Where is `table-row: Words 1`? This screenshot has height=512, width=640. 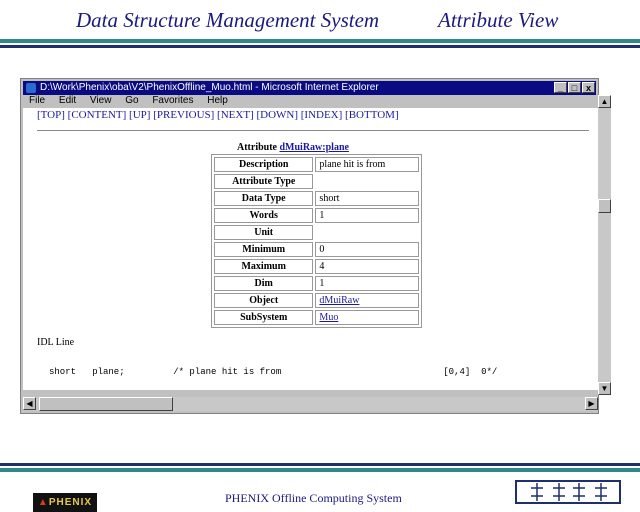 table-row: Words 1 is located at coordinates (316, 215).